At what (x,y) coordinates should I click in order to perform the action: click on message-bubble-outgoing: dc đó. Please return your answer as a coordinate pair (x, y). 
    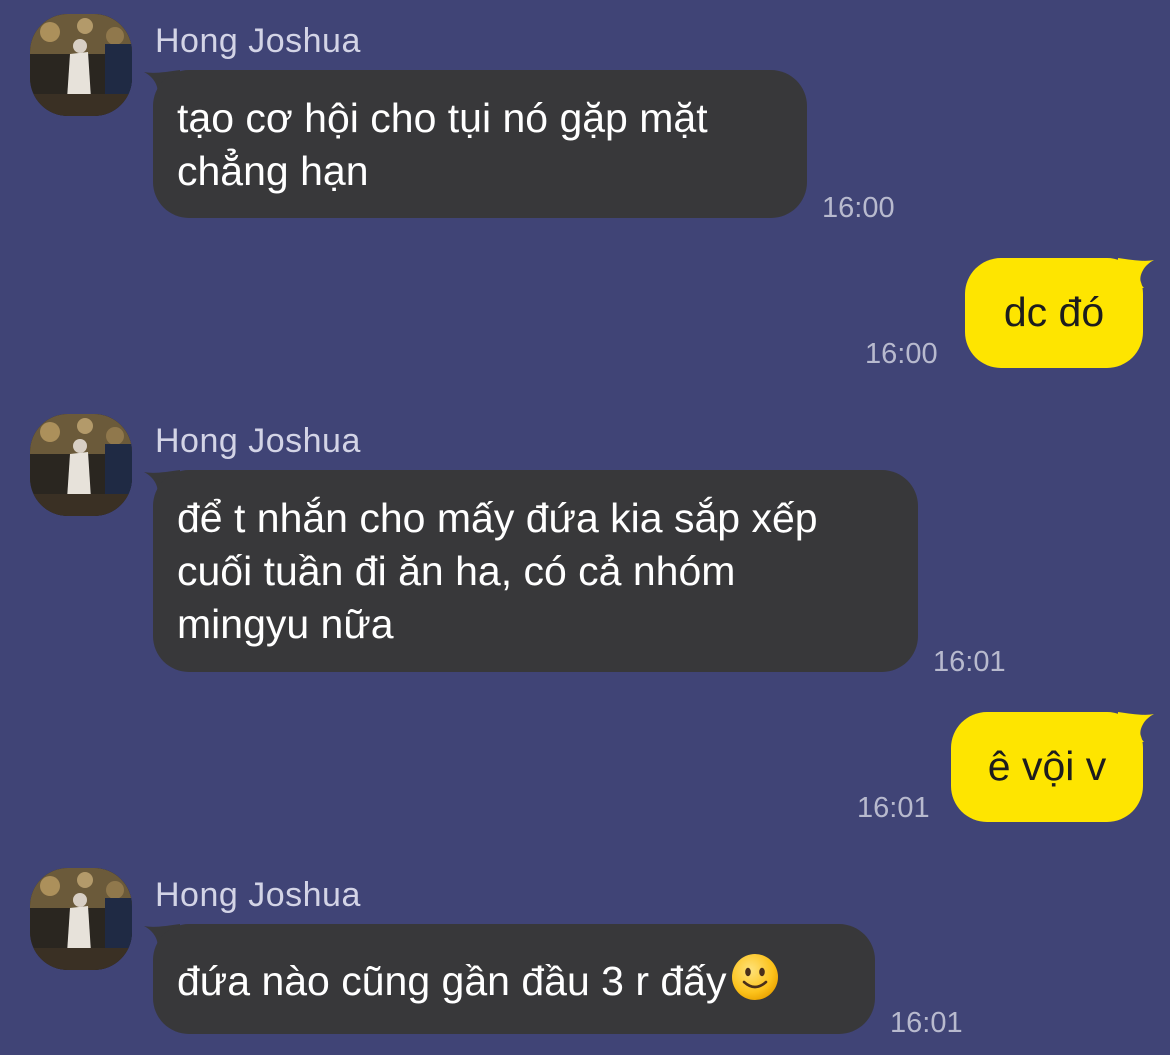
    Looking at the image, I should click on (1054, 313).